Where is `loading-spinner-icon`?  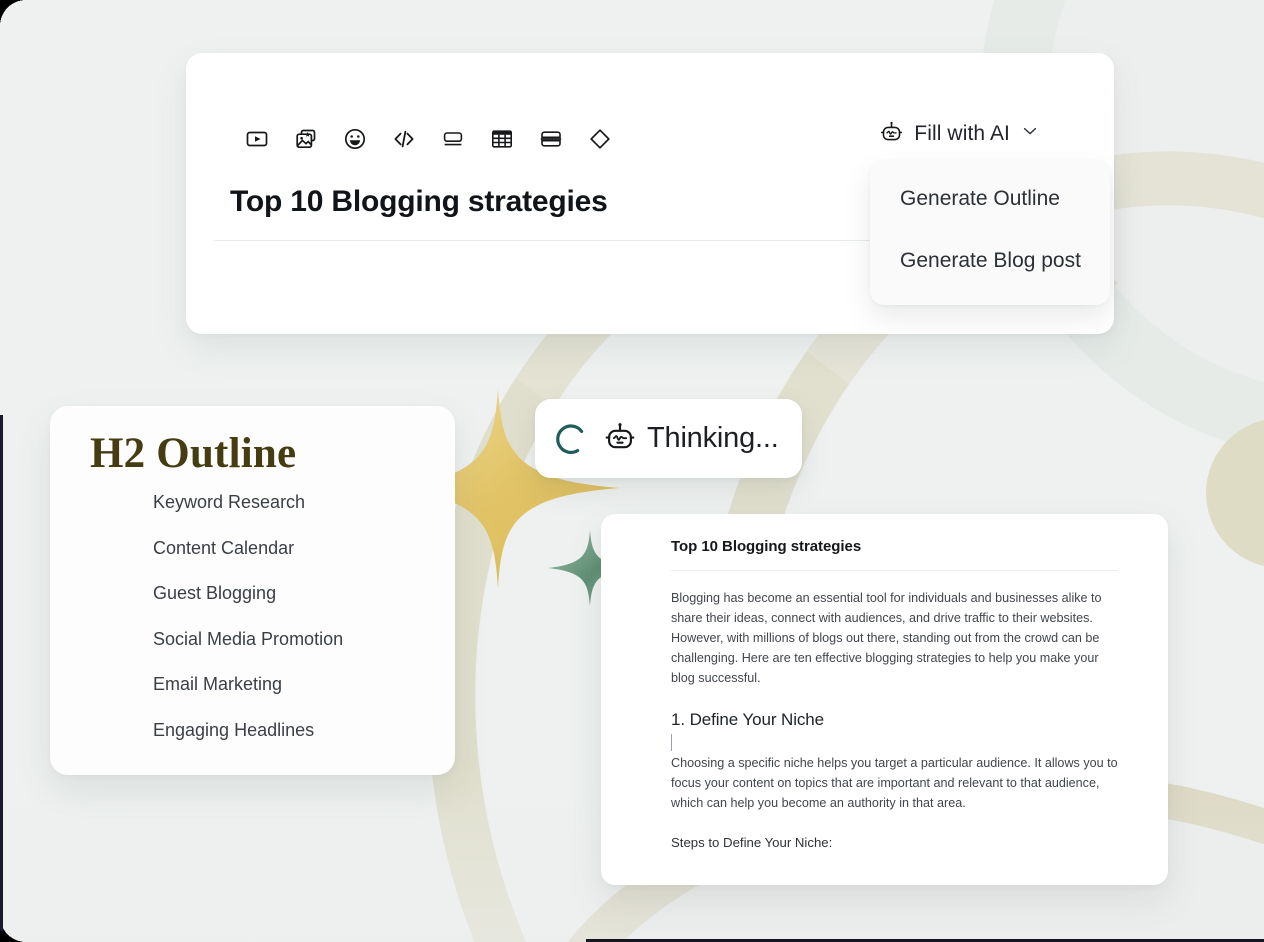
loading-spinner-icon is located at coordinates (571, 439).